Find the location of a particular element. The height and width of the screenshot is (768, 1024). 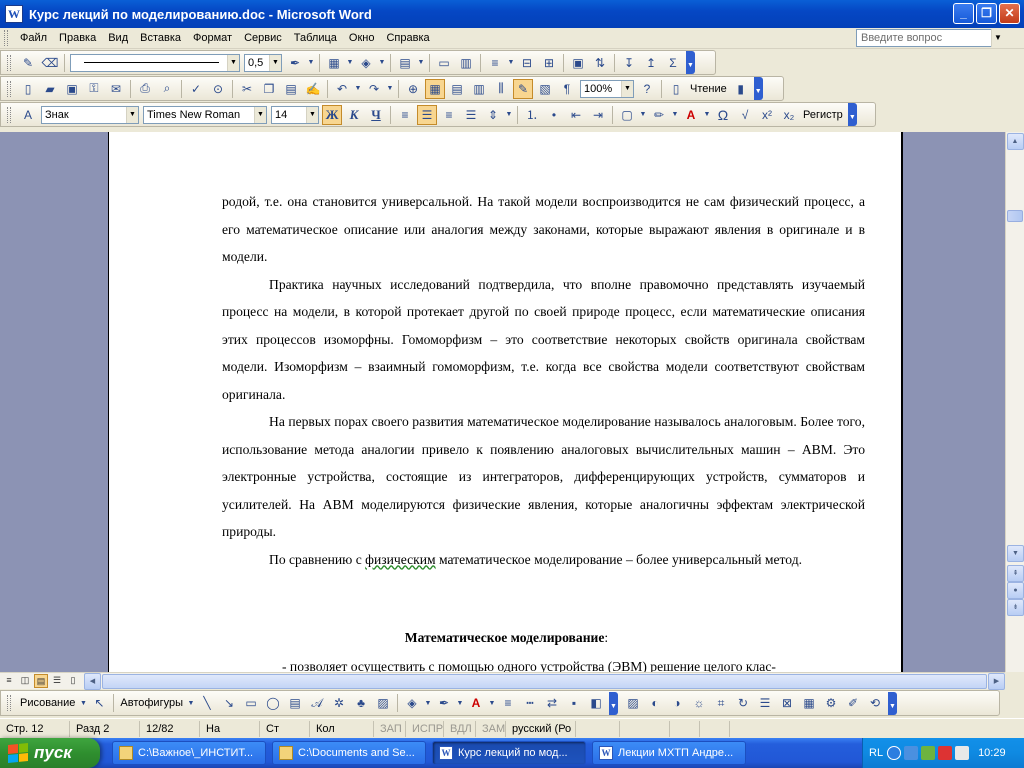

arrow-icon: ↘ is located at coordinates (229, 703).